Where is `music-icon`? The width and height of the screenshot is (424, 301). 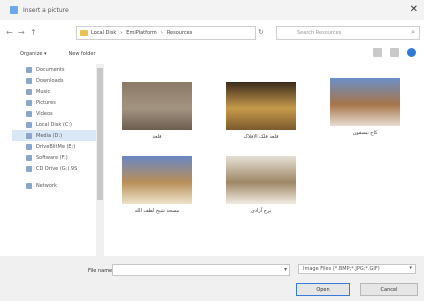
music-icon is located at coordinates (29, 91).